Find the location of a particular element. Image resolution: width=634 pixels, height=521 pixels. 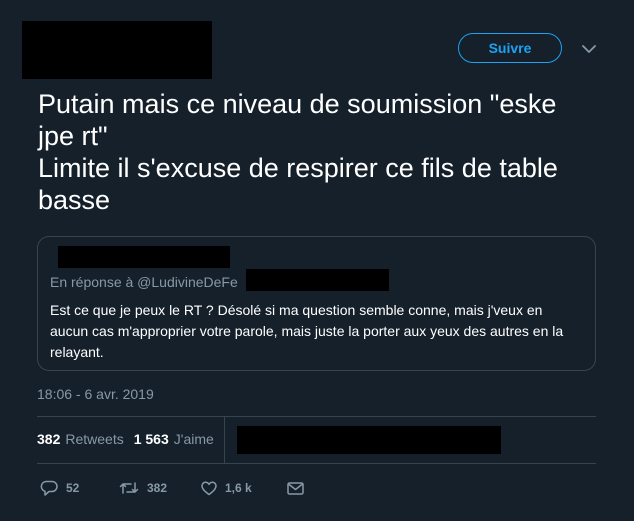

retweet-button: 382 is located at coordinates (160, 488).